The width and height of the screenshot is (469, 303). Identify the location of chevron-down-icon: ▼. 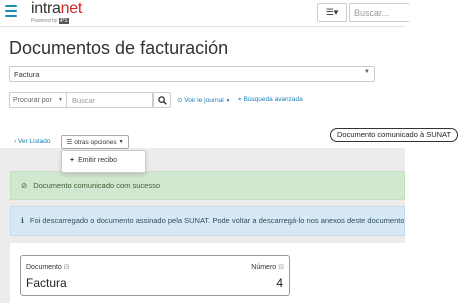
(367, 72).